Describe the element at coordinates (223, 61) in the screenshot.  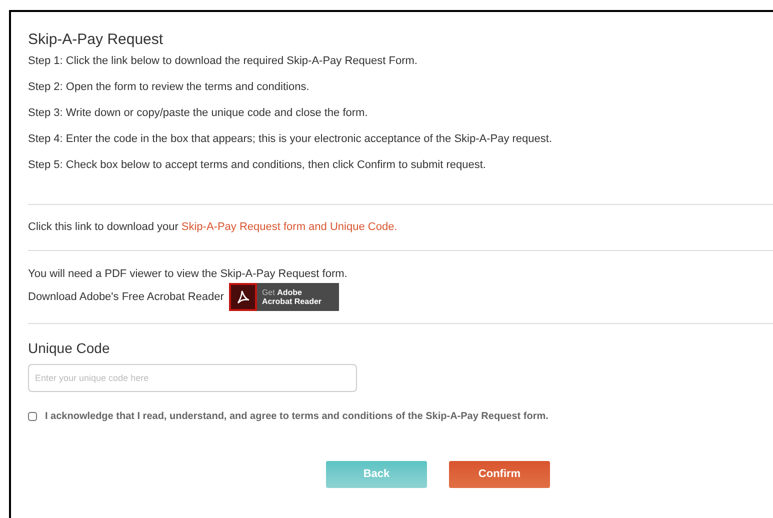
I see `step-text: Step 1: Click the link below to download the required Skip-A-Pay Request Form.` at that location.